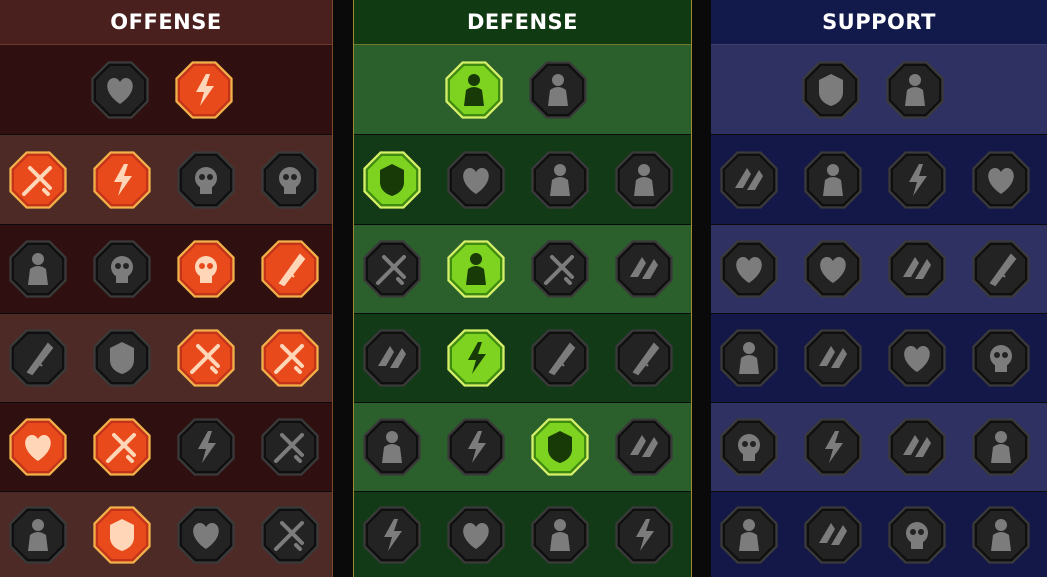 The height and width of the screenshot is (577, 1047). I want to click on twin-figures-icon, so click(1001, 269).